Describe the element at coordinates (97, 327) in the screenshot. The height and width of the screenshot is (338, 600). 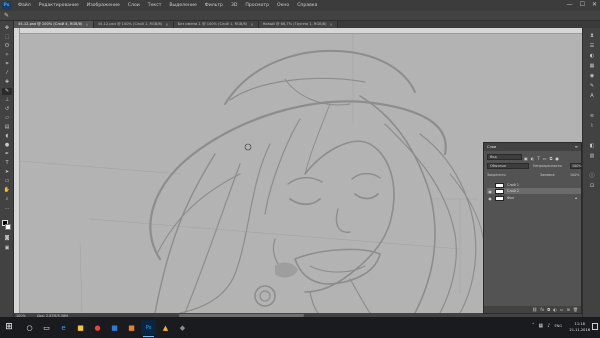
I see `taskbar-app-chrome-icon: ●` at that location.